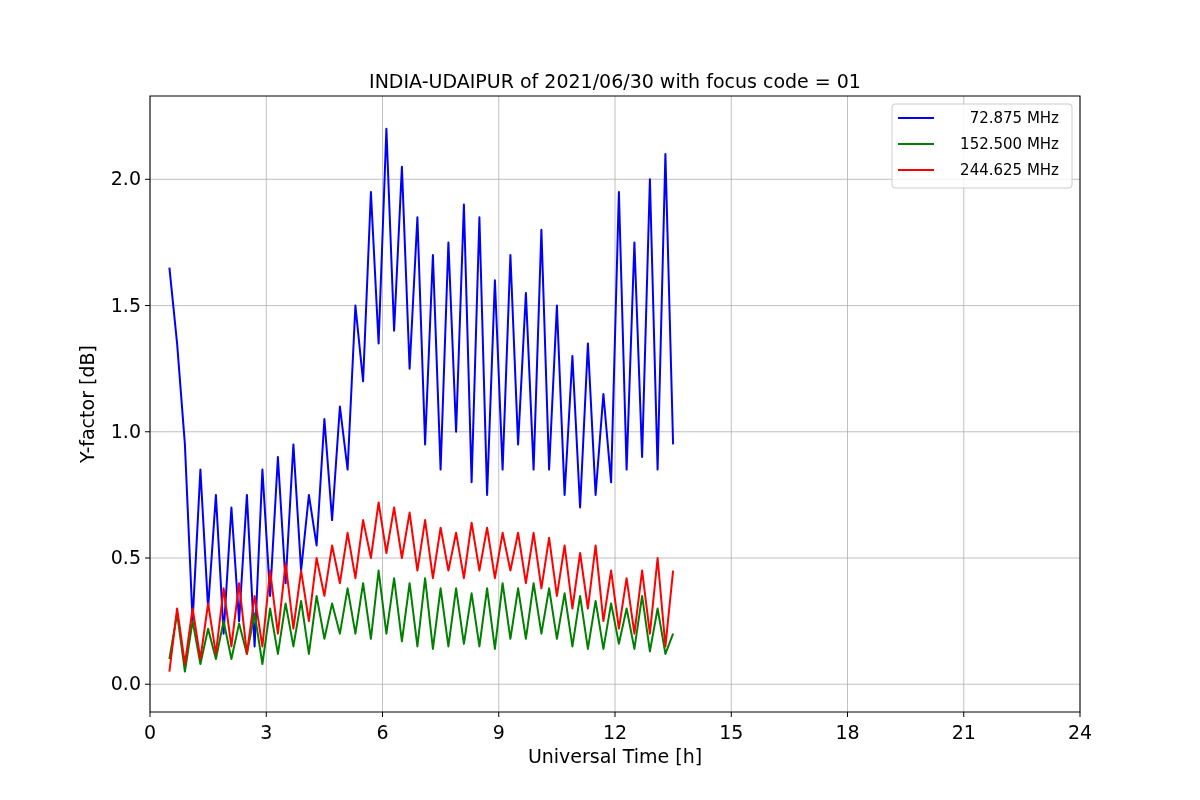 This screenshot has width=1200, height=800. Describe the element at coordinates (615, 81) in the screenshot. I see `chart-title: INDIA-UDAIPUR of 2021/06/30 with focus code = 01` at that location.